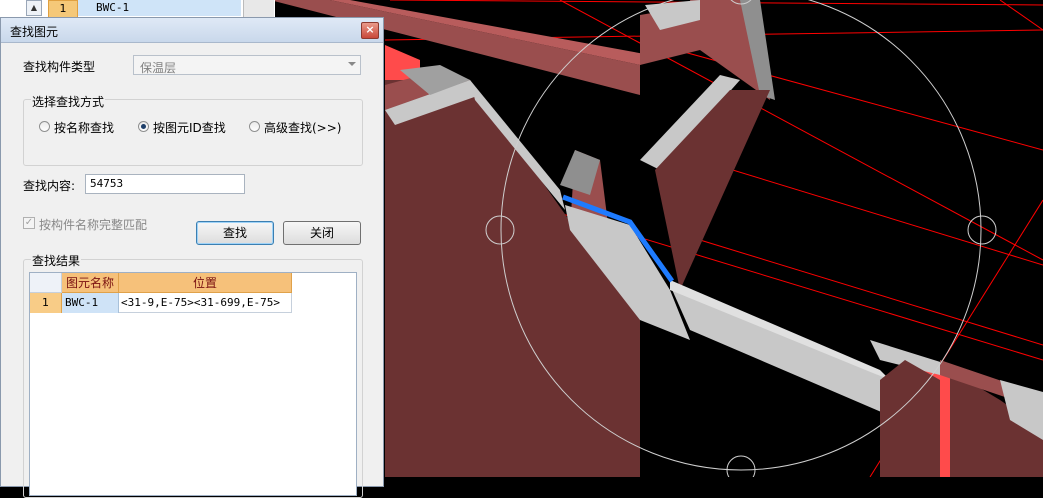  What do you see at coordinates (34, 32) in the screenshot?
I see `dialog-title: 查找图元` at bounding box center [34, 32].